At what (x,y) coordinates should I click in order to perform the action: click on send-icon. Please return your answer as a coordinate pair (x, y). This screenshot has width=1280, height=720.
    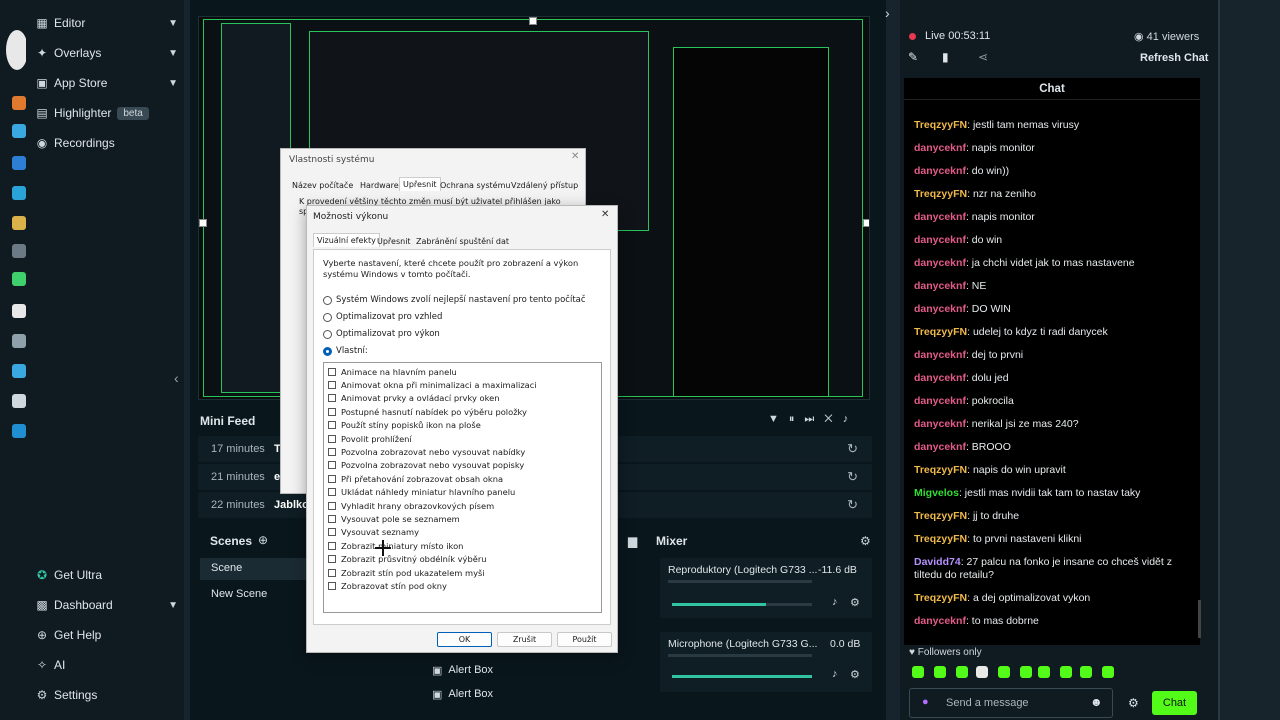
    Looking at the image, I should click on (19, 193).